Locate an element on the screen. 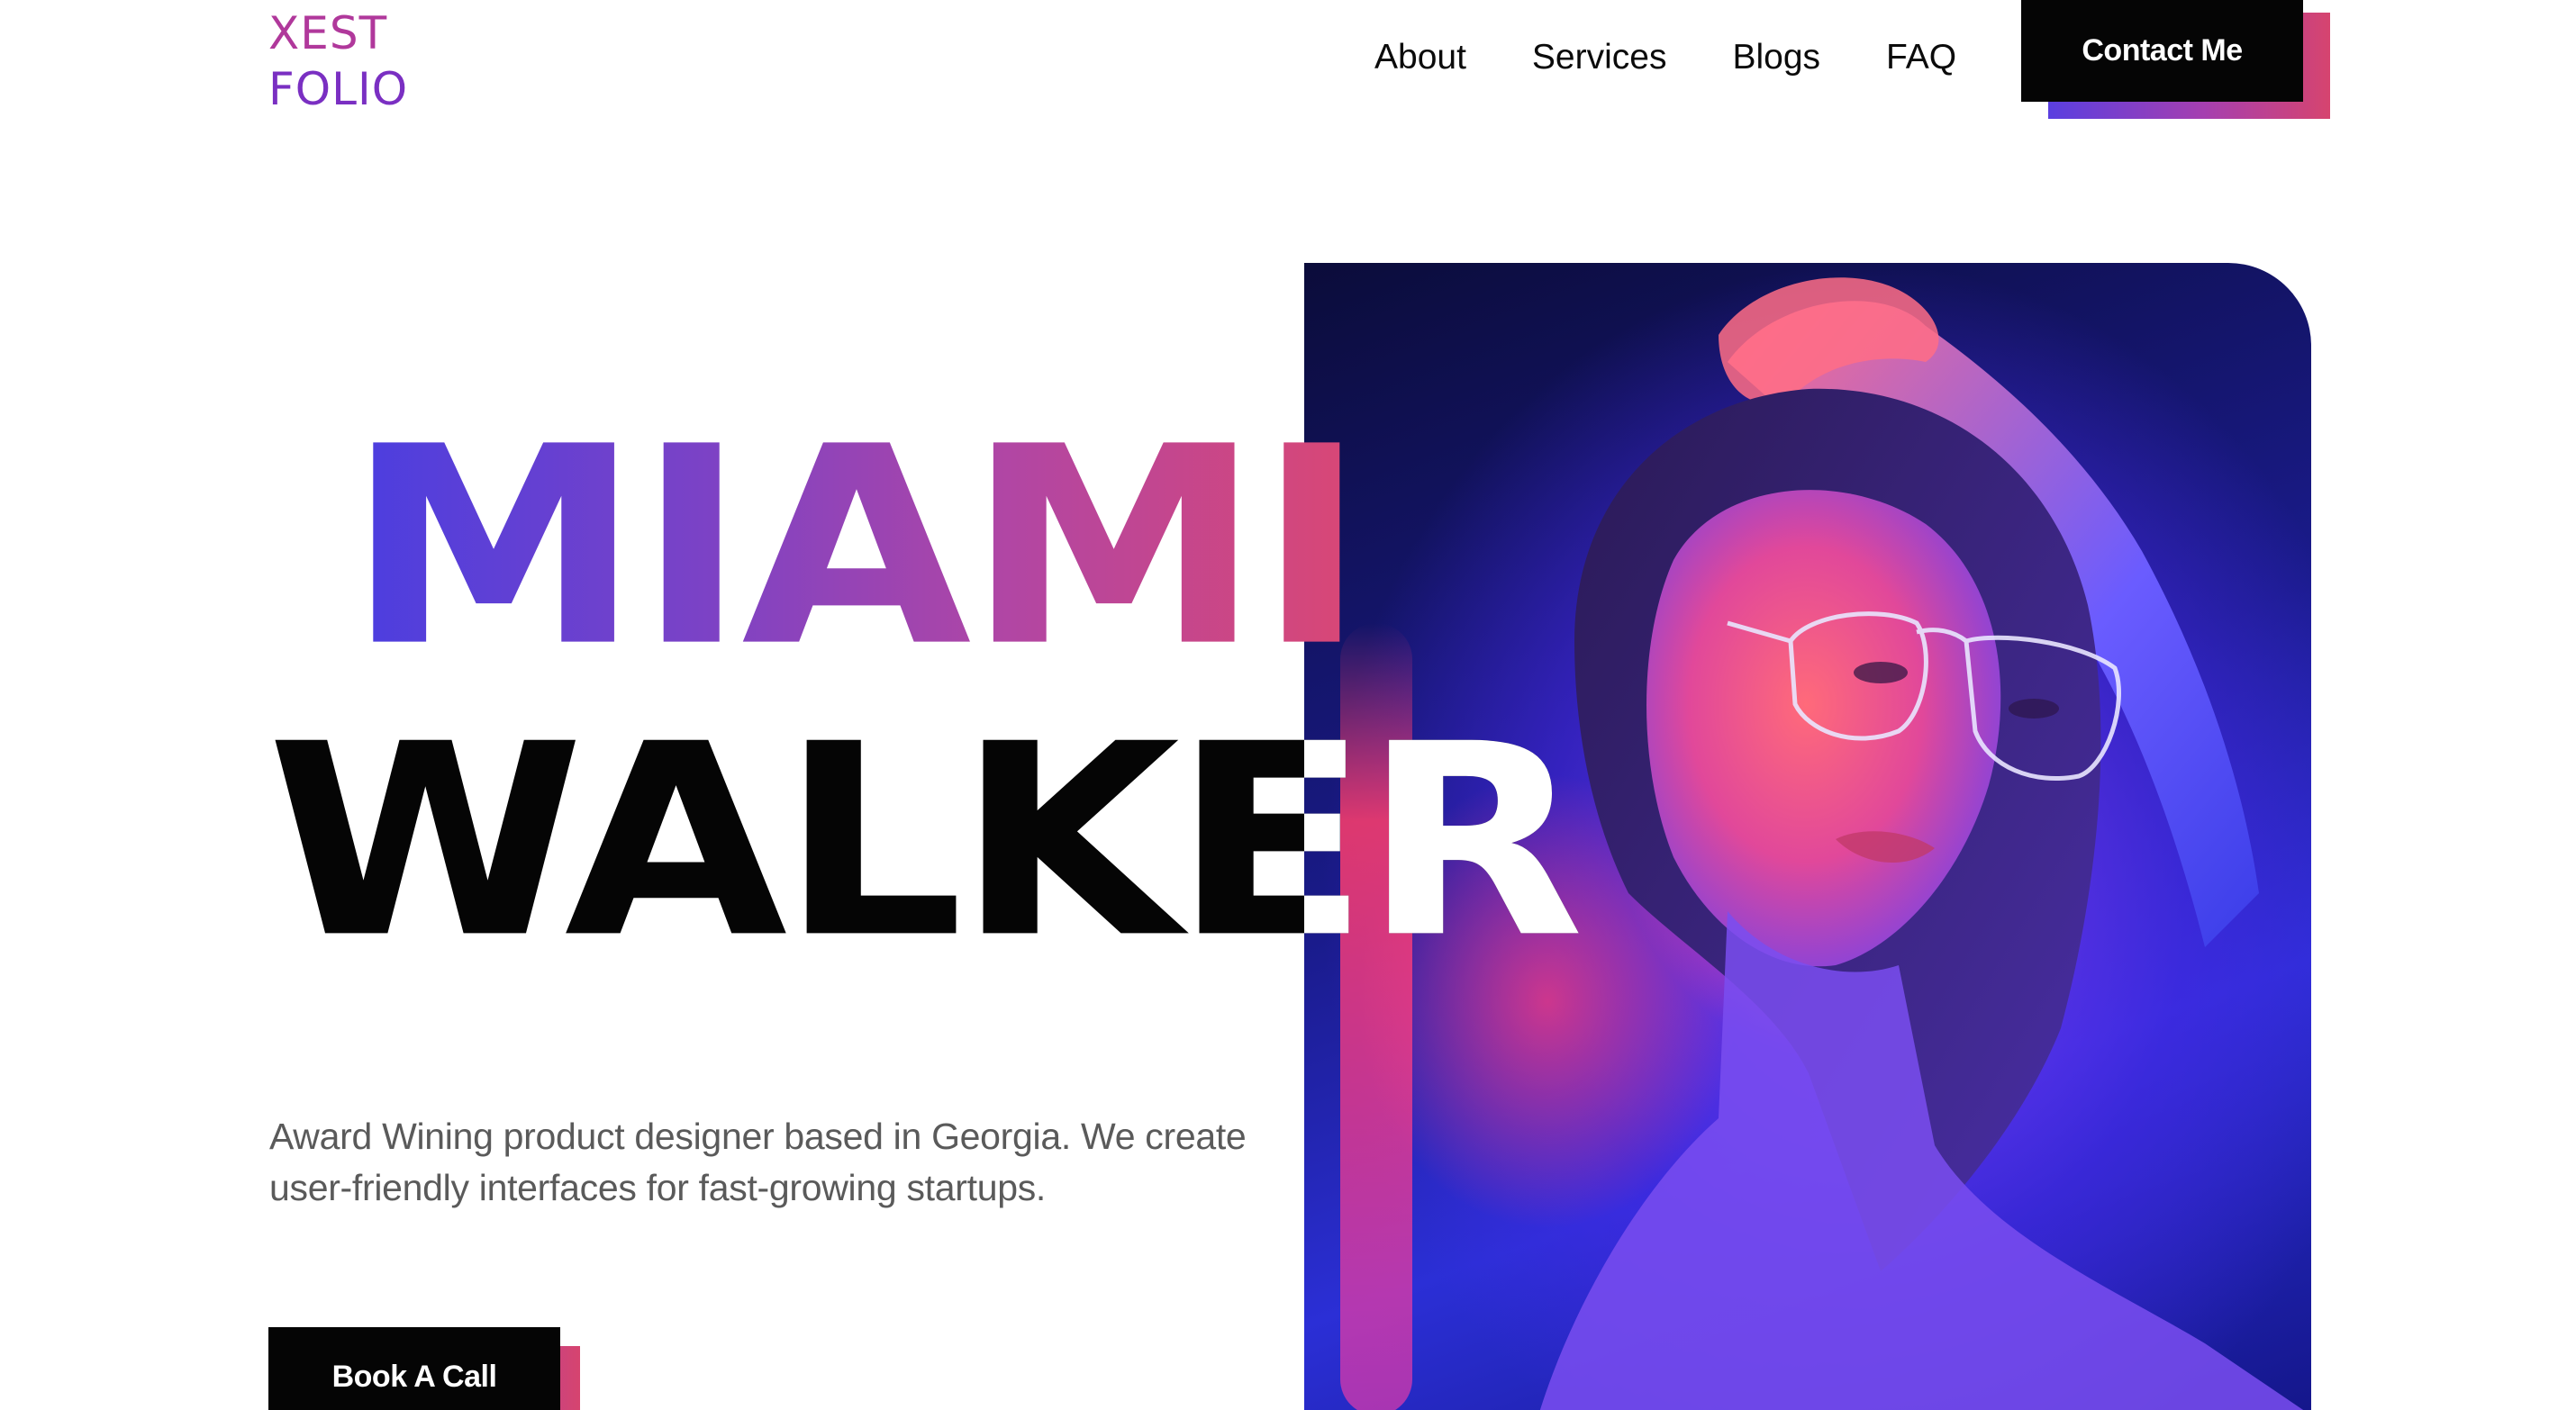 This screenshot has height=1410, width=2576. brand-line-2: FOLIO is located at coordinates (339, 89).